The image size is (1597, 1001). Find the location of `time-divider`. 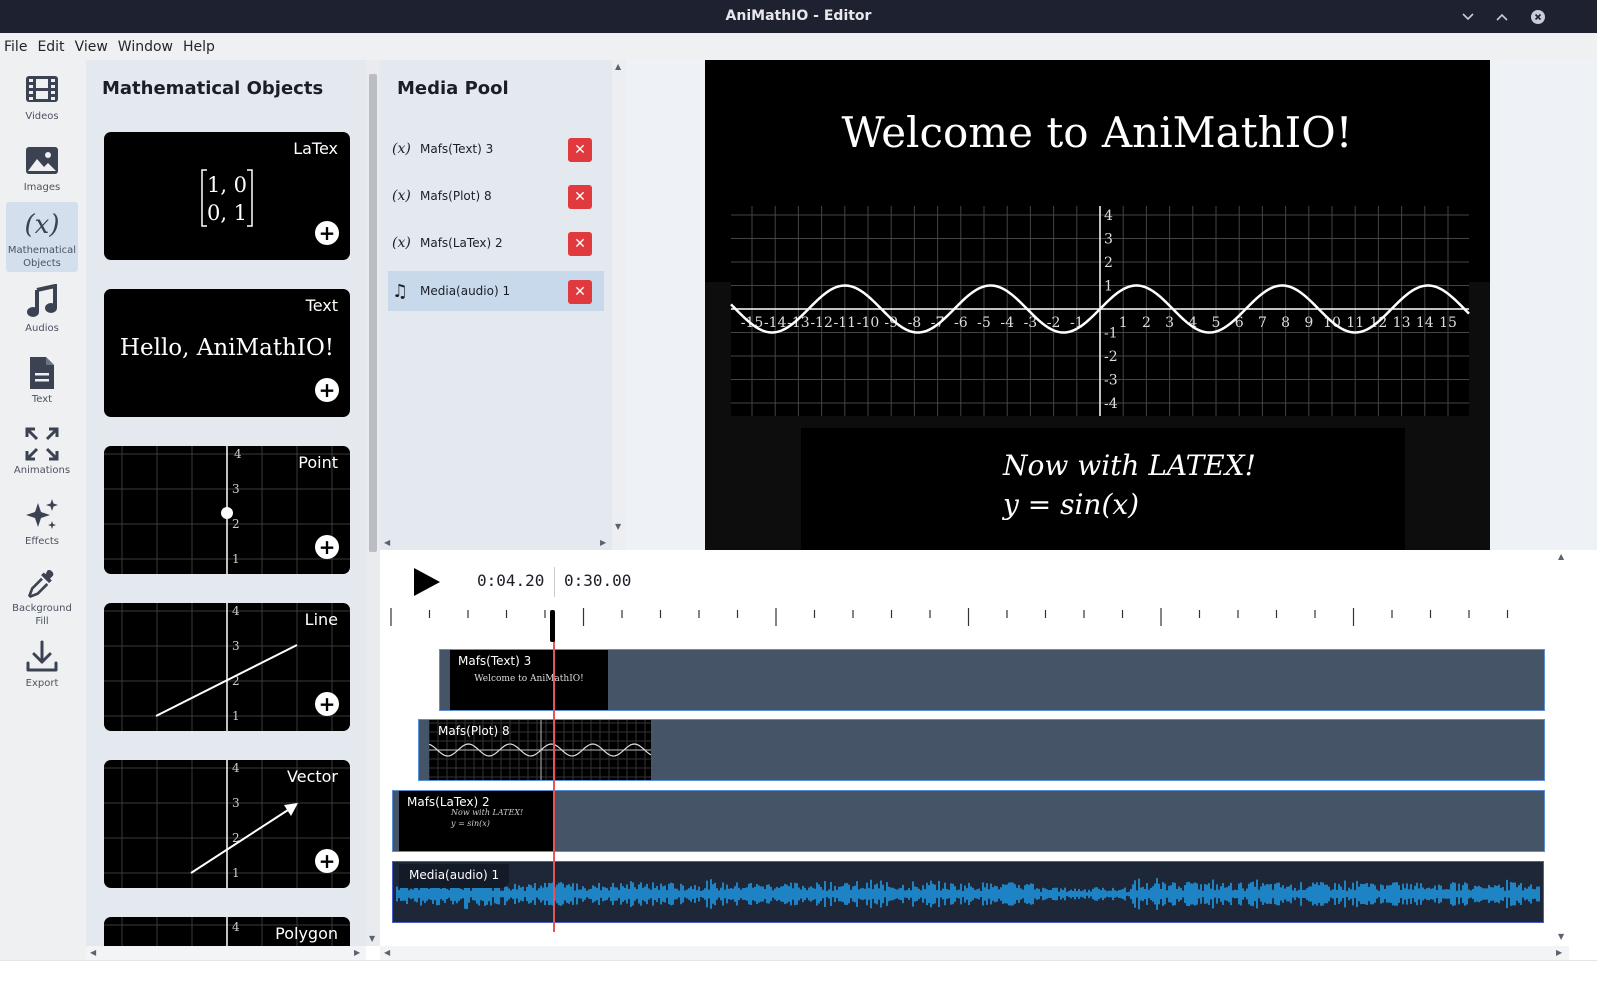

time-divider is located at coordinates (554, 582).